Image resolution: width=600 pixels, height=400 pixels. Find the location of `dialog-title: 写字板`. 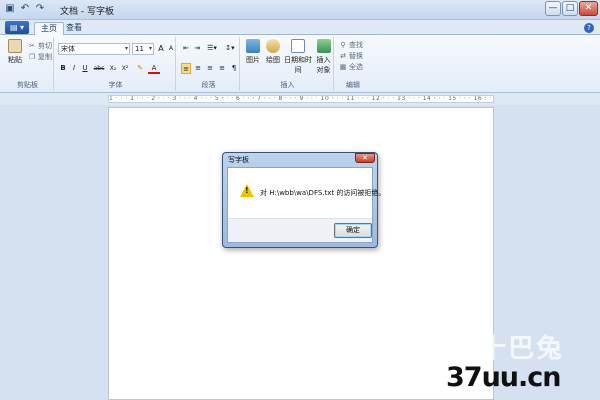

dialog-title: 写字板 is located at coordinates (238, 160).